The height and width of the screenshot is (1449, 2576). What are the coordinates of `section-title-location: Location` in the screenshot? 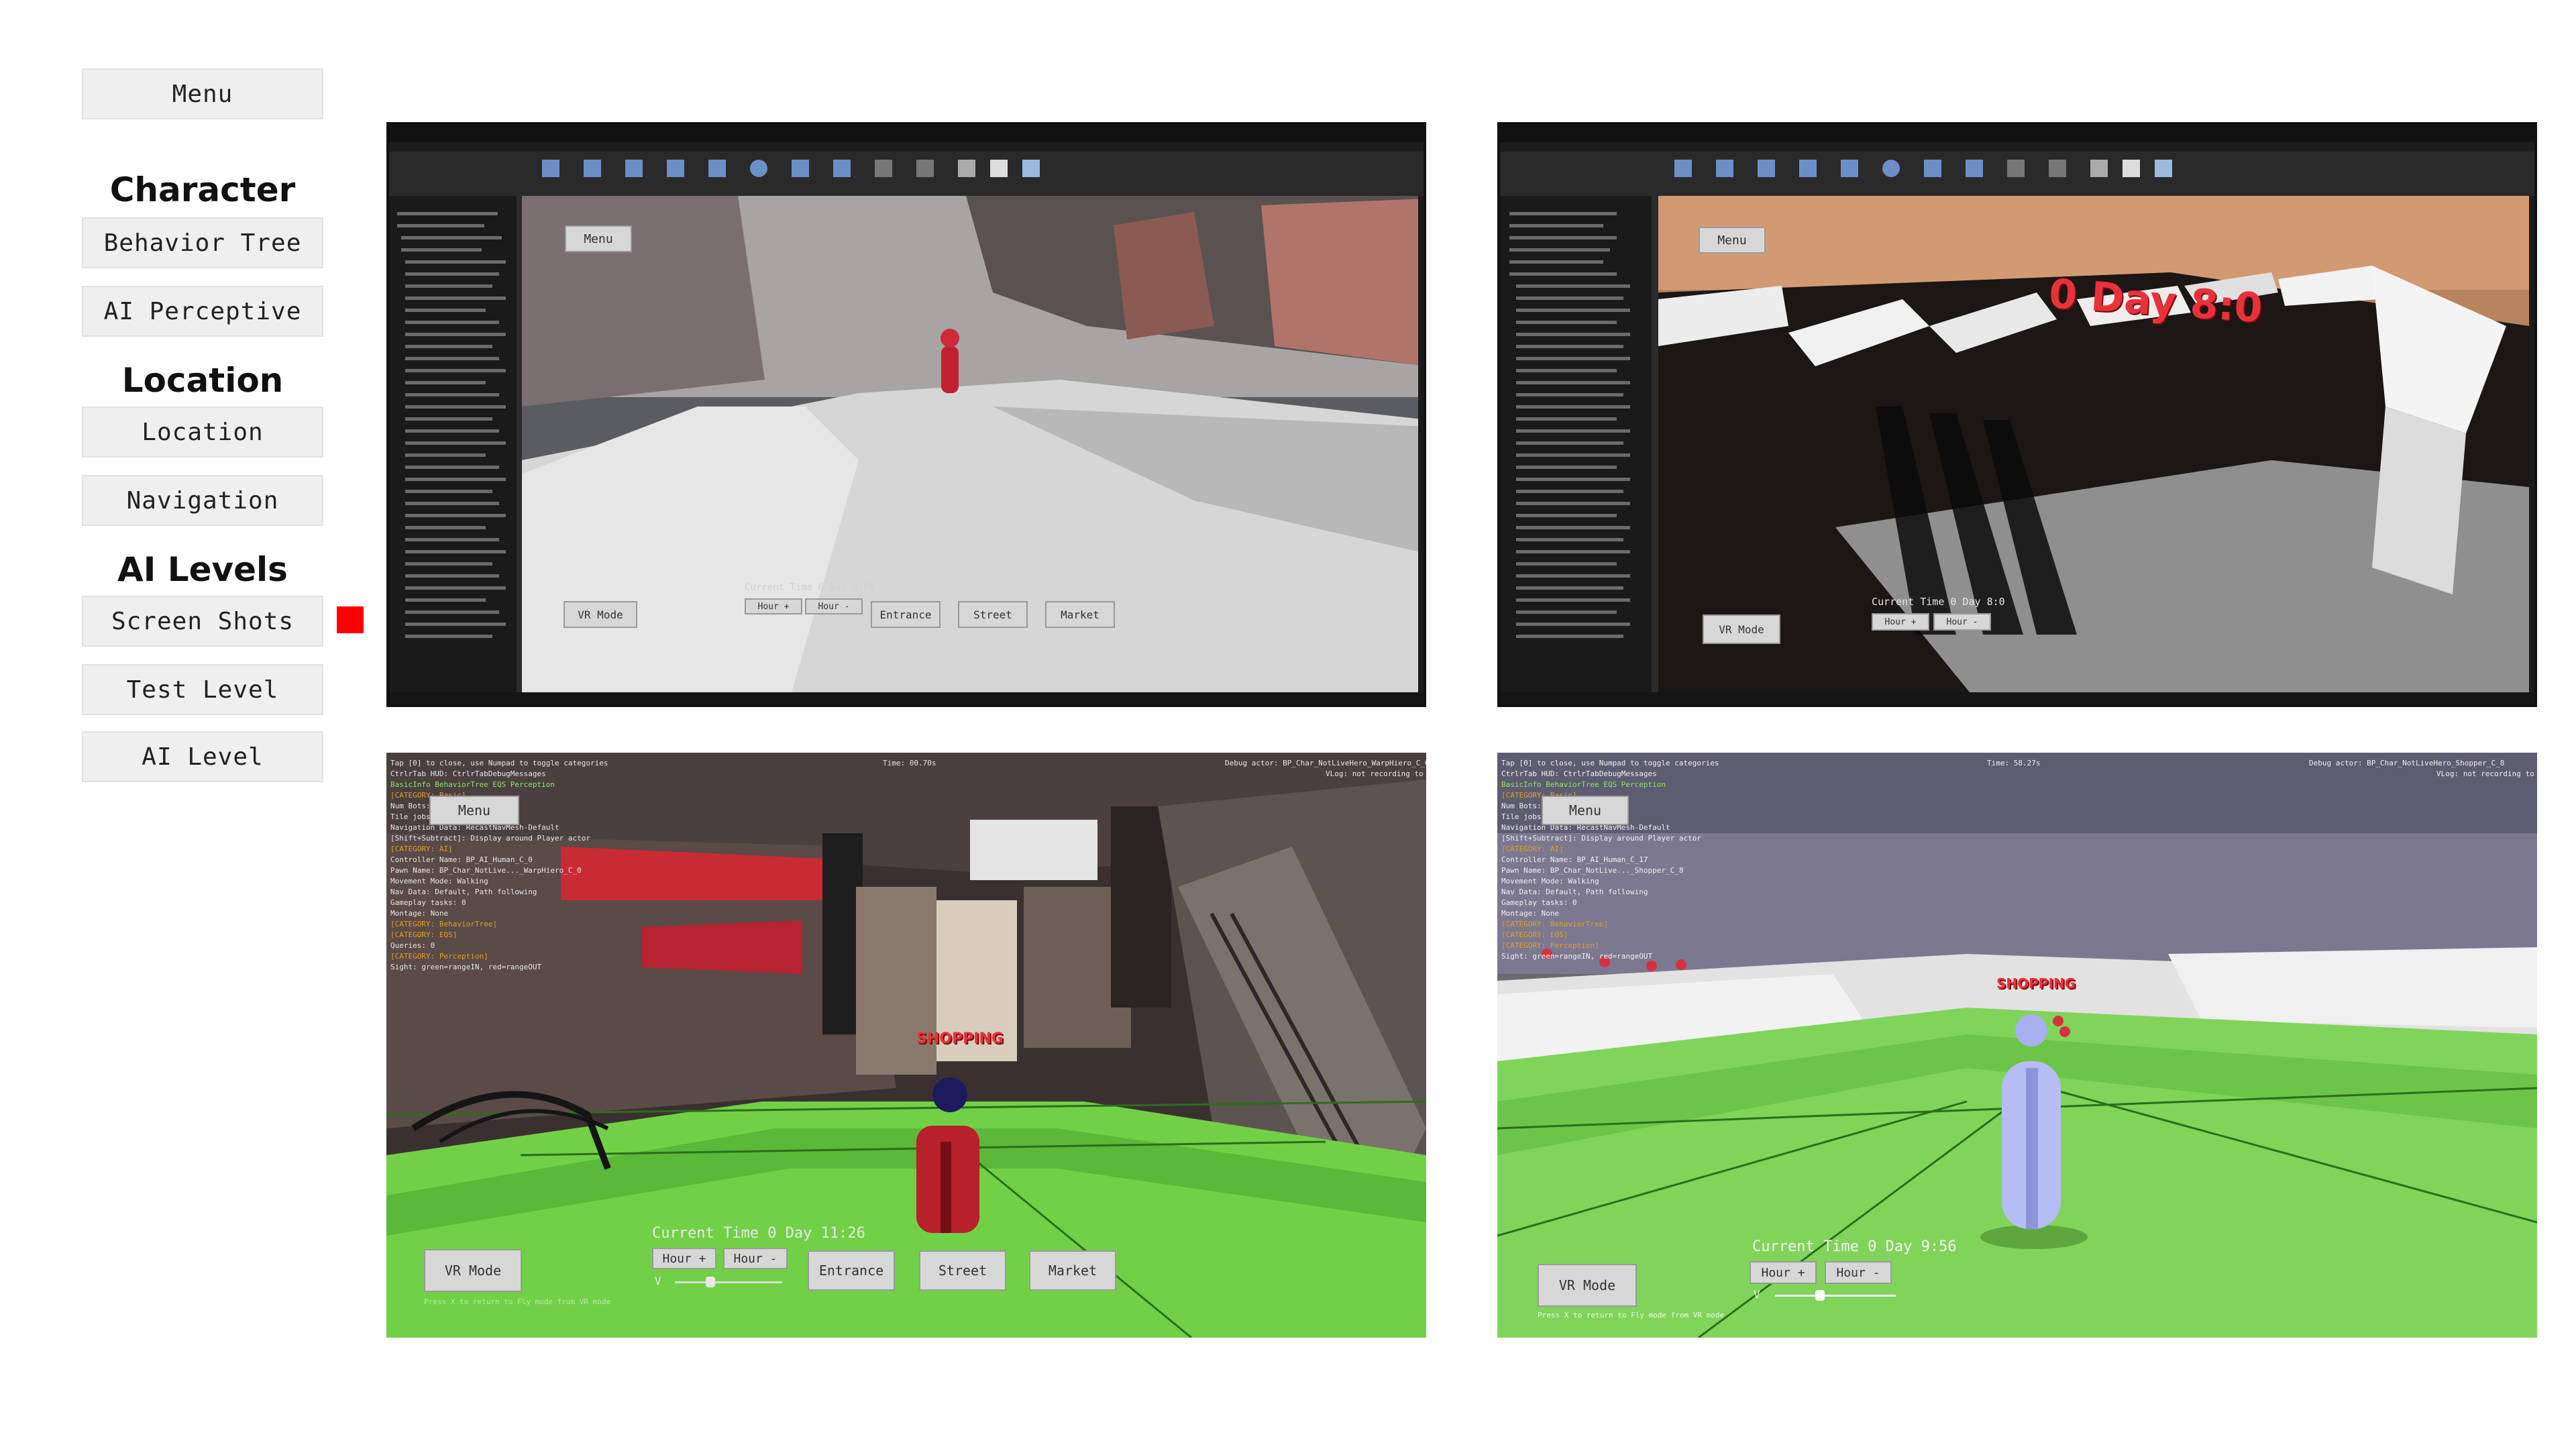 It's located at (202, 380).